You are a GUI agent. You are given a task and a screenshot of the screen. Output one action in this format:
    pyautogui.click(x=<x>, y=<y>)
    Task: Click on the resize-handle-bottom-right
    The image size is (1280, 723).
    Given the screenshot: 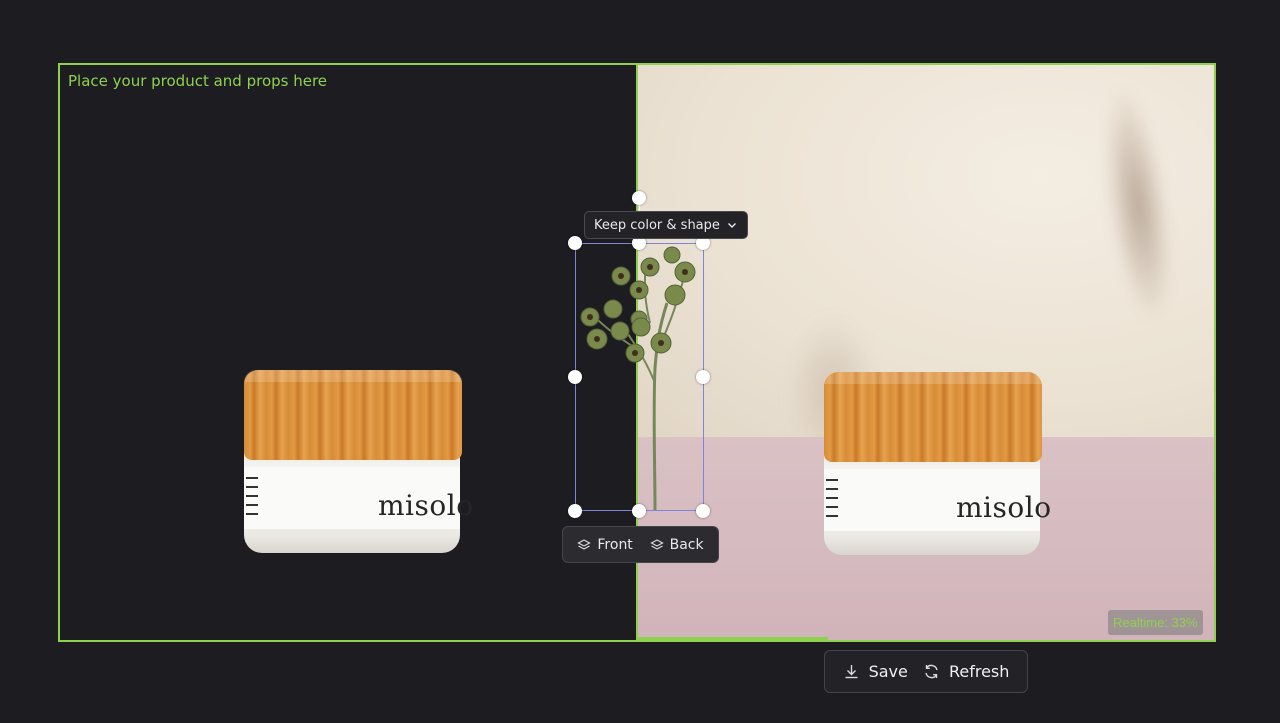 What is the action you would take?
    pyautogui.click(x=703, y=511)
    